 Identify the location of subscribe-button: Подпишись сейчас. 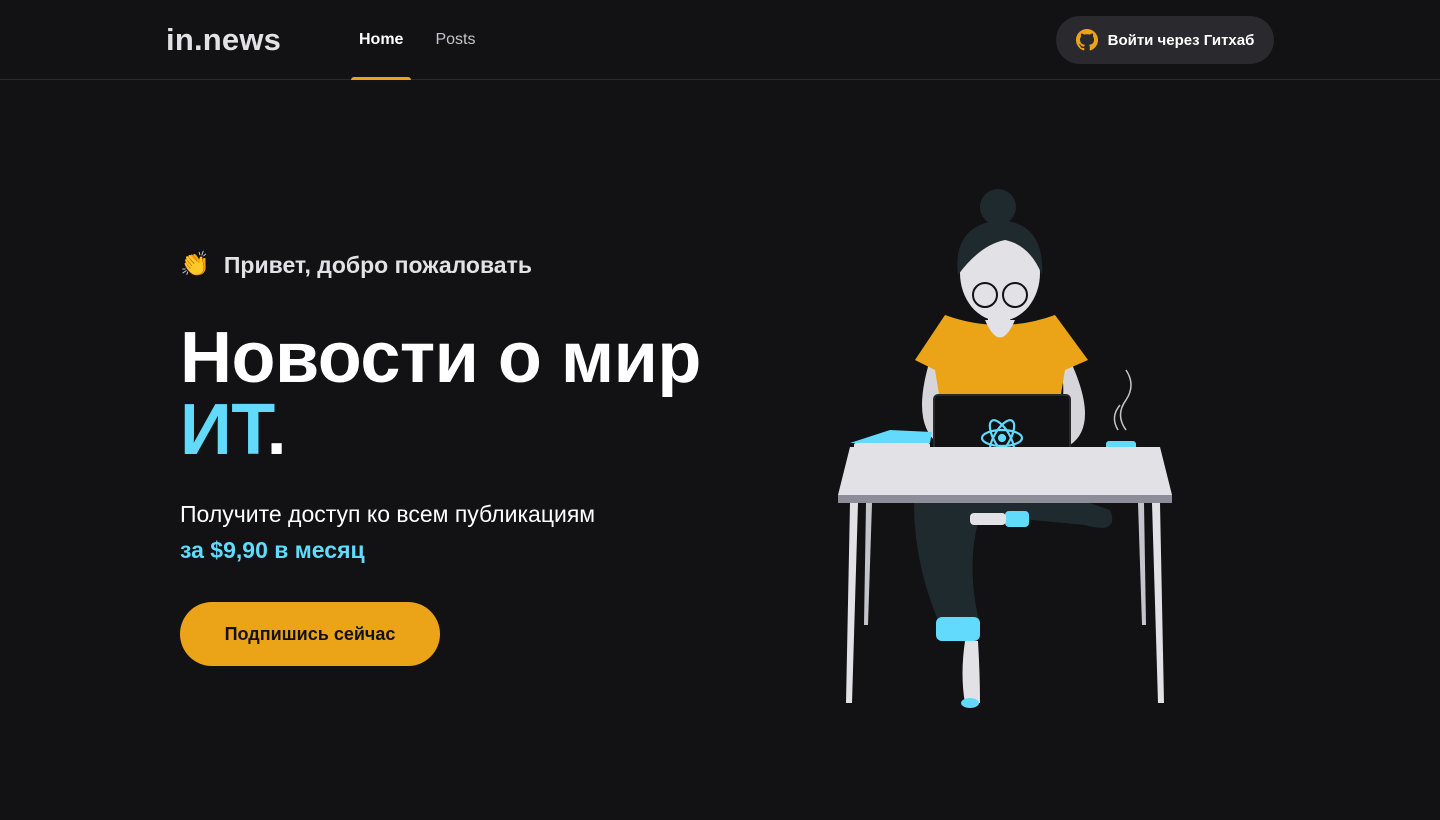
(310, 634).